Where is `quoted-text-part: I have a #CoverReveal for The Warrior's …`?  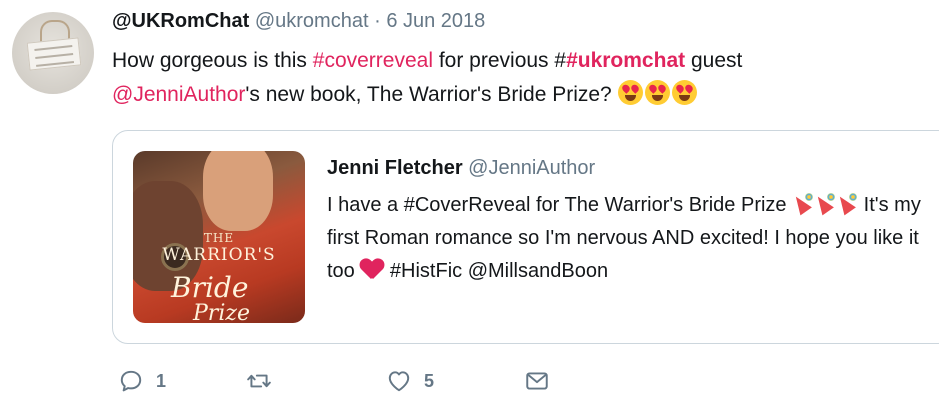 quoted-text-part: I have a #CoverReveal for The Warrior's … is located at coordinates (560, 205).